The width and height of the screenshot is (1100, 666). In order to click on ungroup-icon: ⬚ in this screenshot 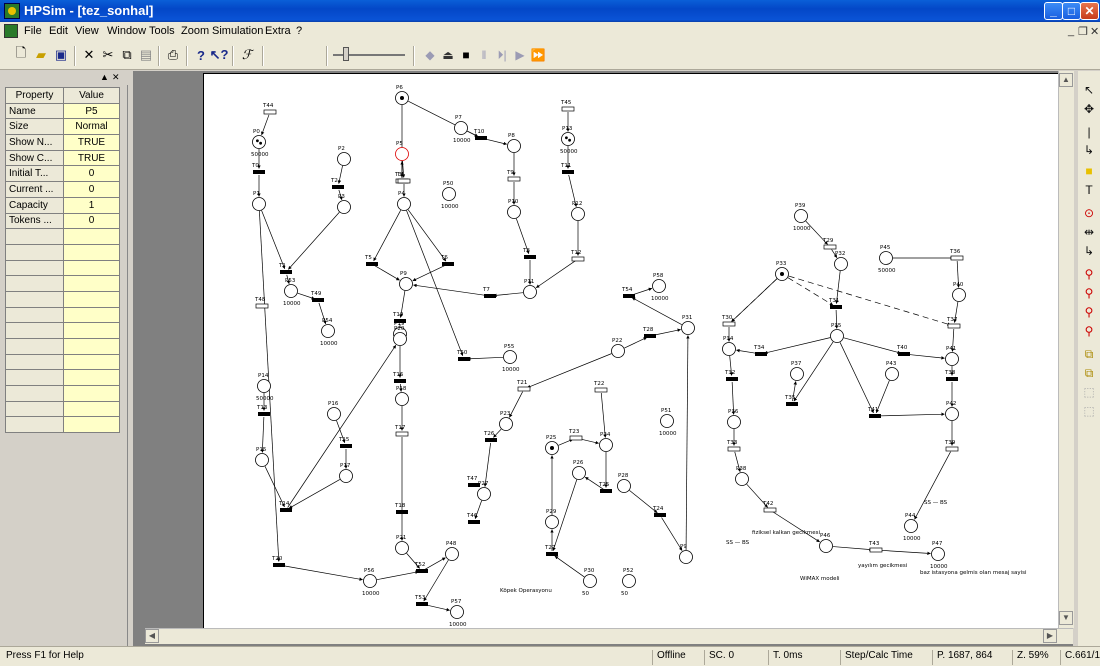, I will do `click(1089, 411)`.